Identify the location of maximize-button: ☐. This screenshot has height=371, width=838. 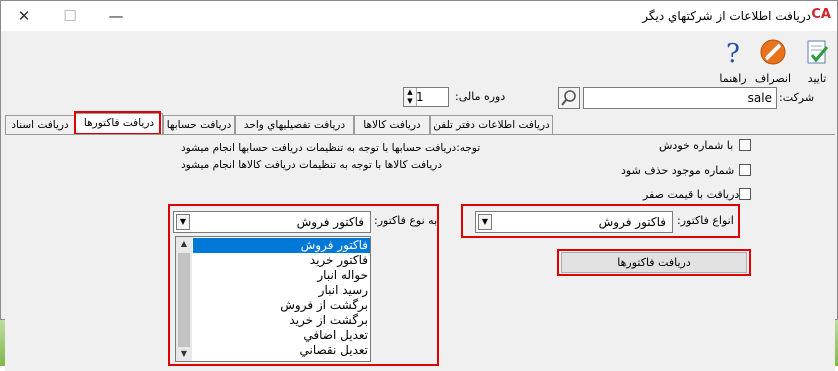
(70, 16).